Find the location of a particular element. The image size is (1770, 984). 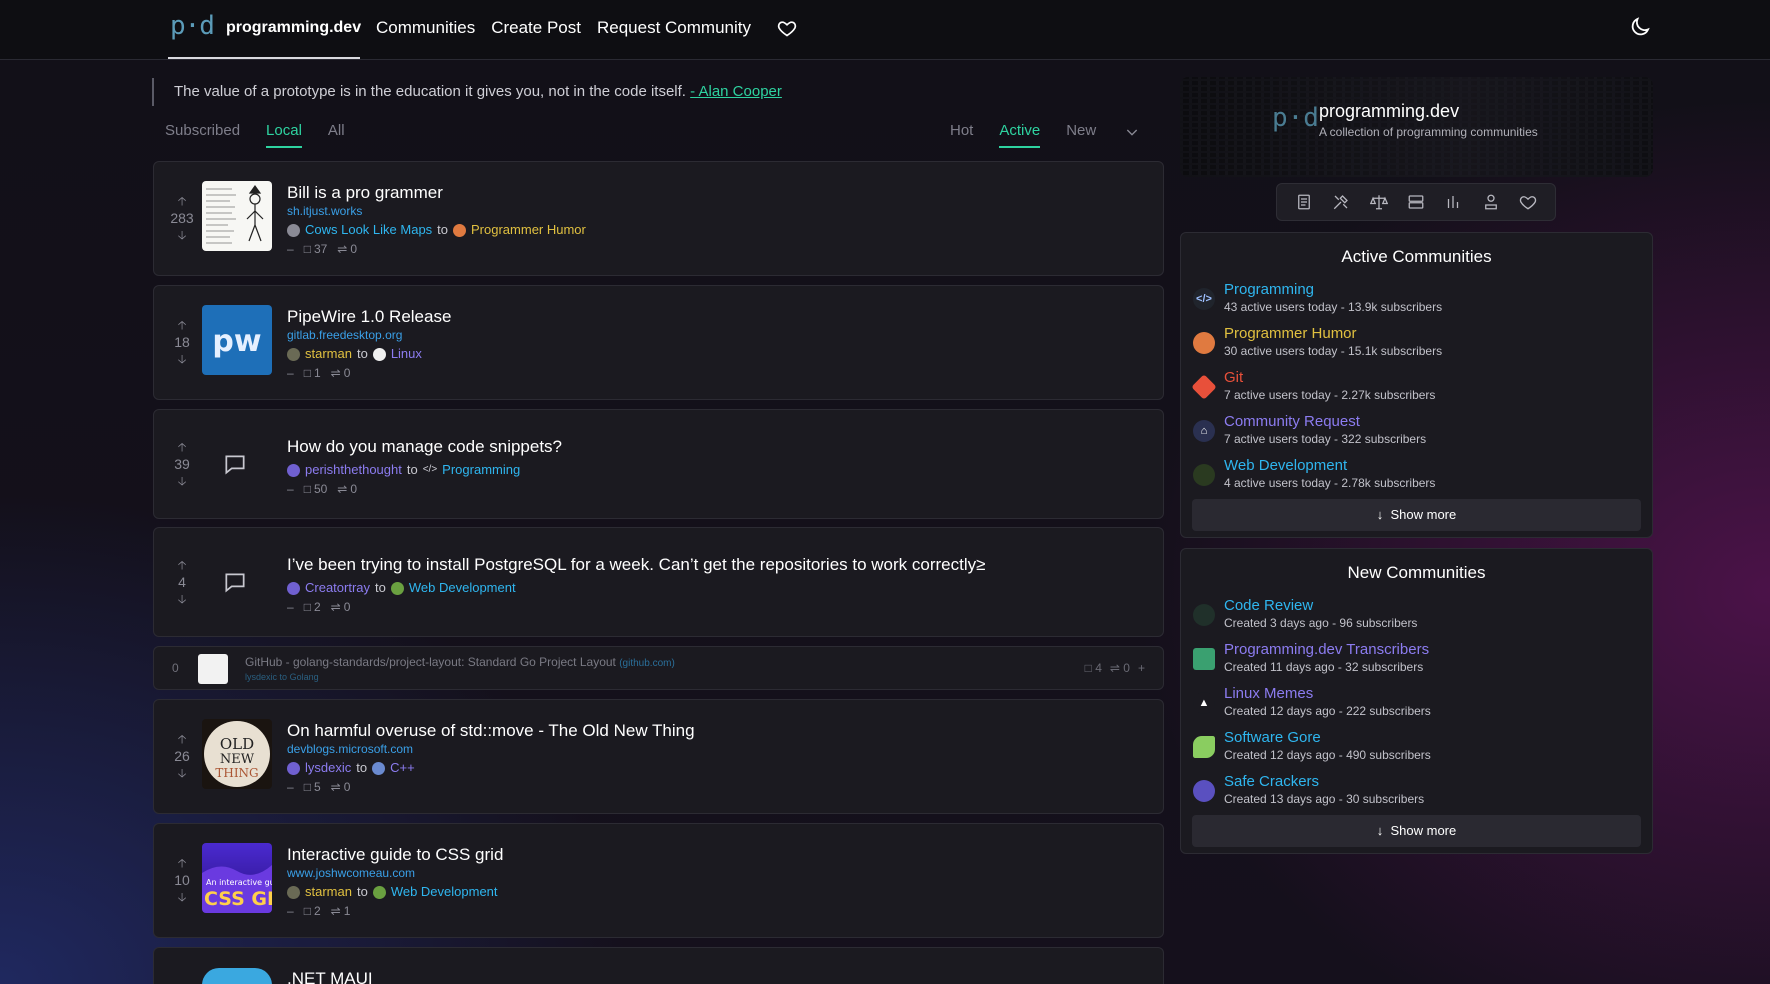

post-author-link: Cows Look Like Maps is located at coordinates (368, 230).